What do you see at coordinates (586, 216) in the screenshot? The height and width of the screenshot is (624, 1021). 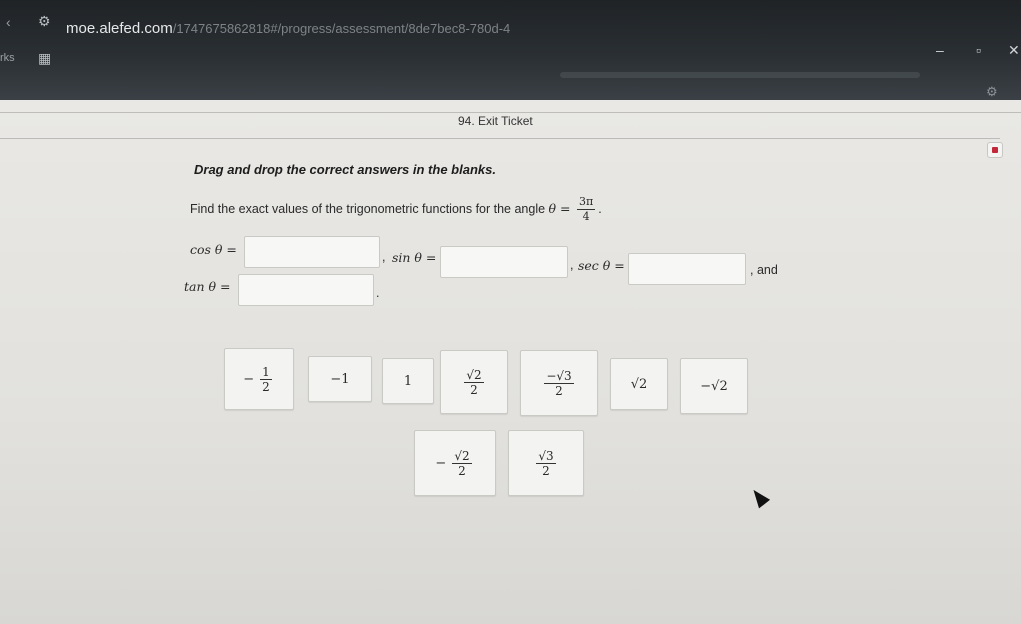 I see `angle-denominator: 4` at bounding box center [586, 216].